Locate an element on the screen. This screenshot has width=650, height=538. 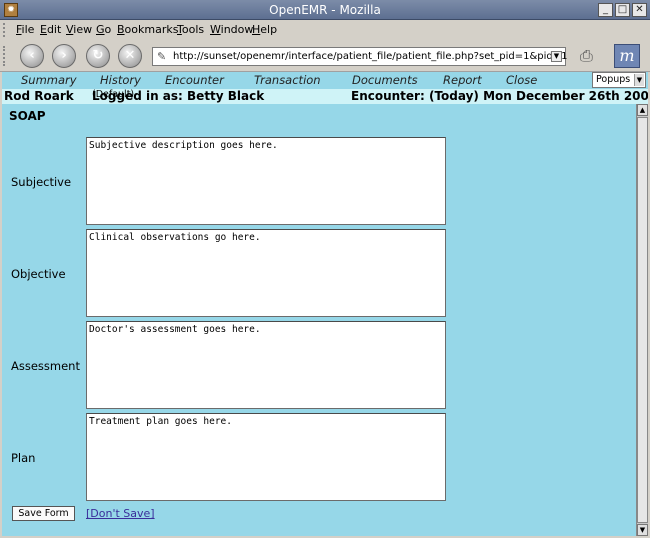
form-title: SOAP is located at coordinates (27, 116).